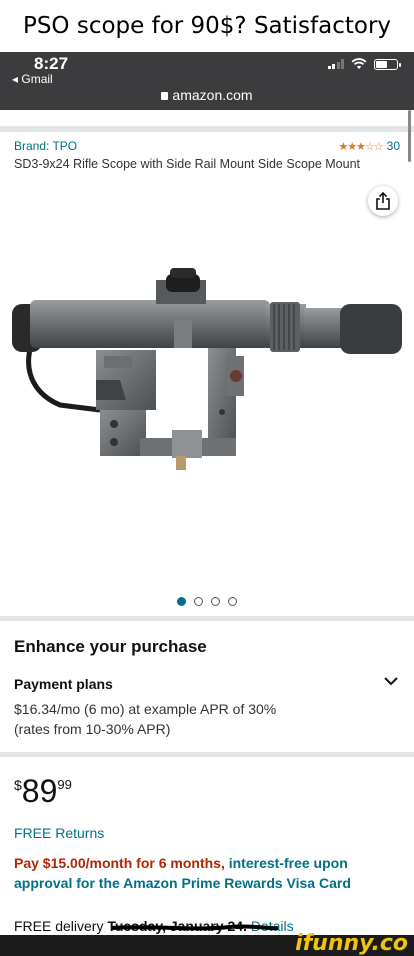  I want to click on payment-plans-label: Payment plans, so click(63, 684).